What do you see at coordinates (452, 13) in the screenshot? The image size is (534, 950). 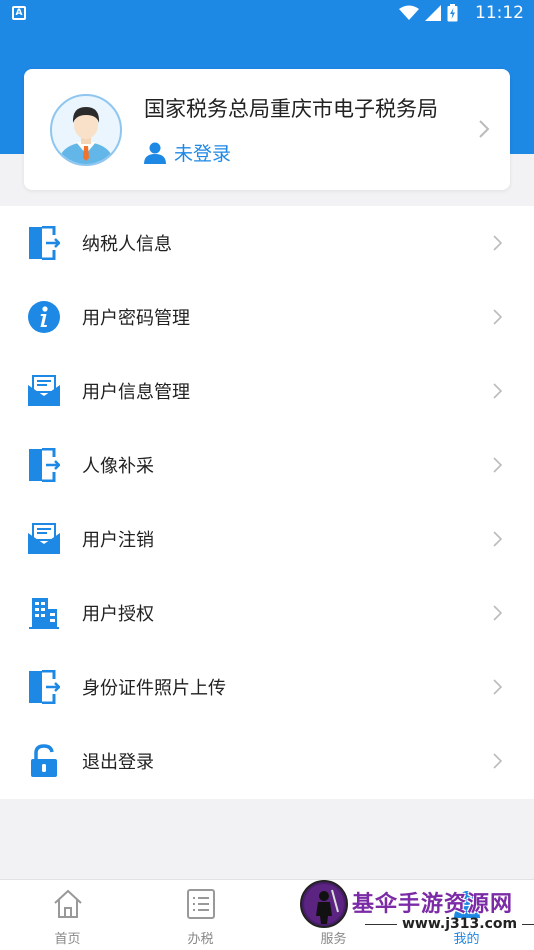 I see `battery-icon` at bounding box center [452, 13].